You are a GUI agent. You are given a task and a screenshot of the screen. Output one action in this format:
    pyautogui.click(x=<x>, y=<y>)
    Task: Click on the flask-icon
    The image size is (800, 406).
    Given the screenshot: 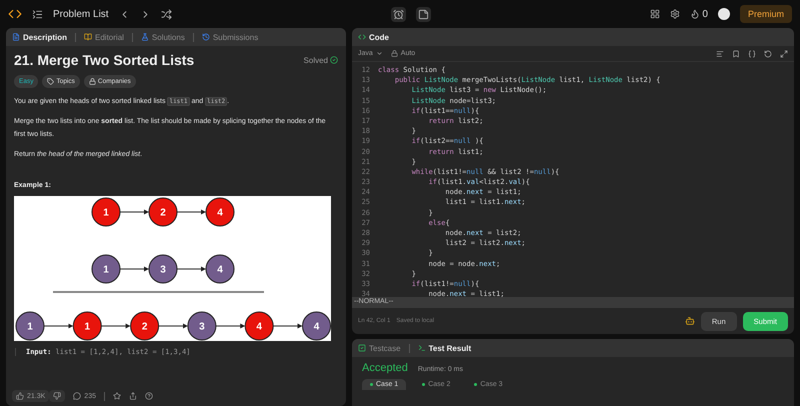 What is the action you would take?
    pyautogui.click(x=144, y=37)
    